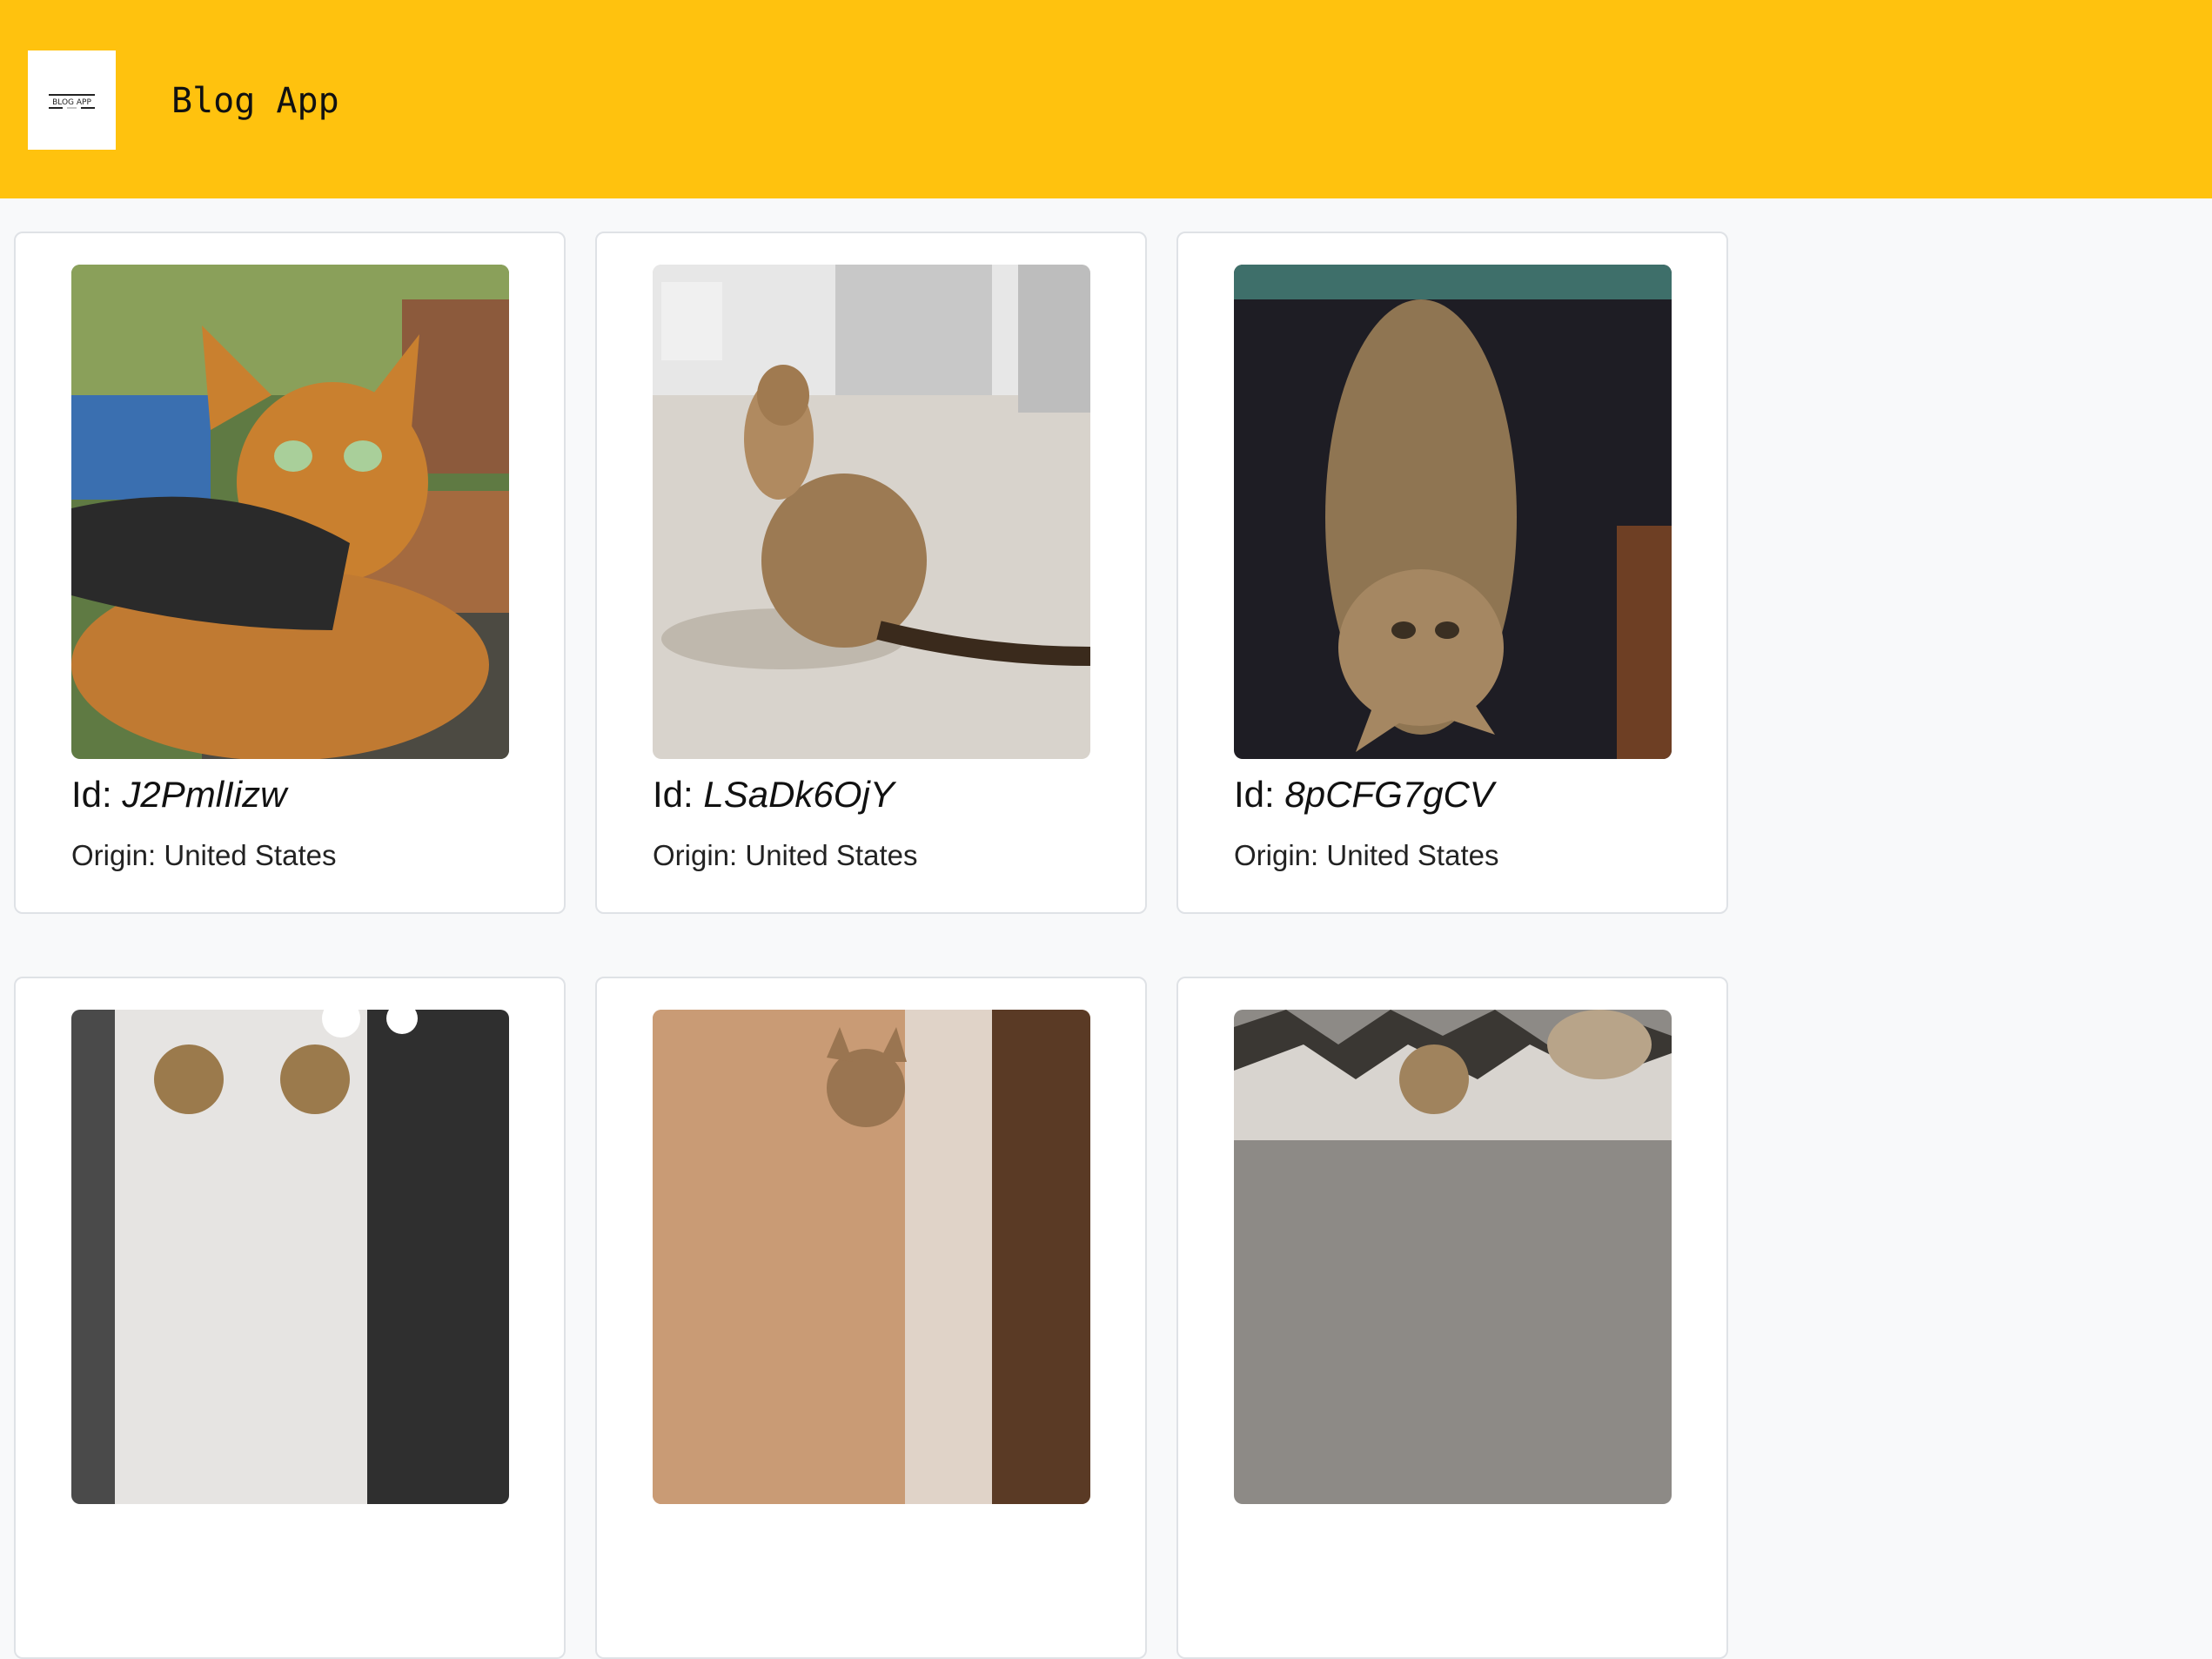 Image resolution: width=2212 pixels, height=1659 pixels. What do you see at coordinates (1106, 99) in the screenshot?
I see `app-header: BLOG APP Blog App` at bounding box center [1106, 99].